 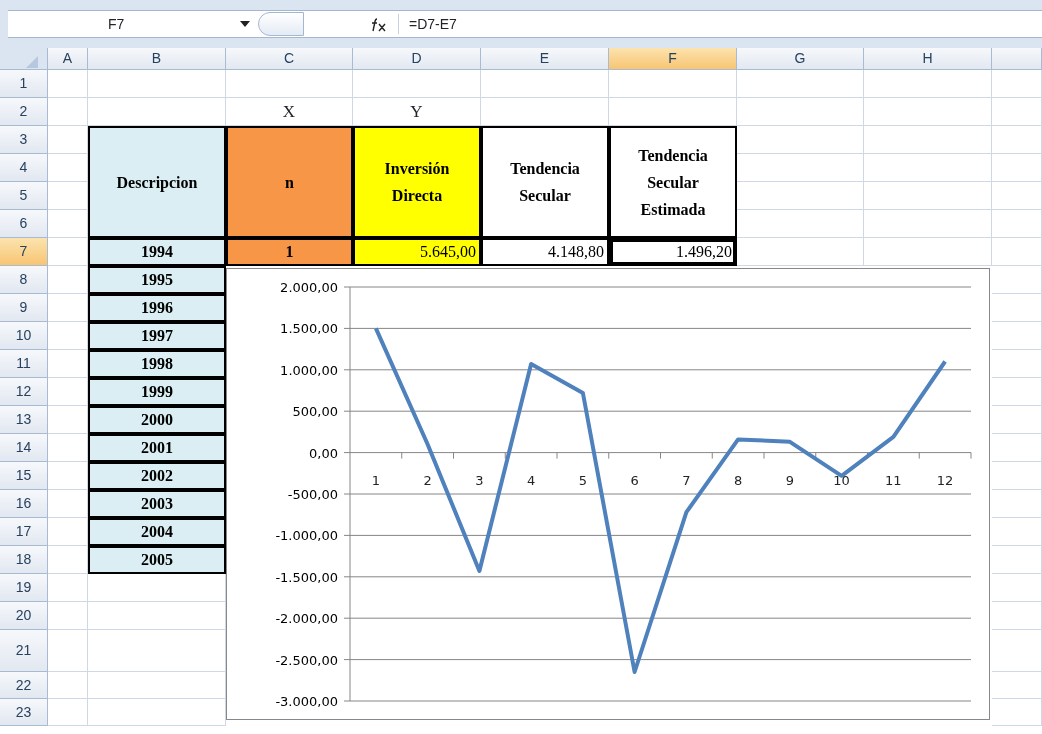 What do you see at coordinates (417, 59) in the screenshot?
I see `column-header: D` at bounding box center [417, 59].